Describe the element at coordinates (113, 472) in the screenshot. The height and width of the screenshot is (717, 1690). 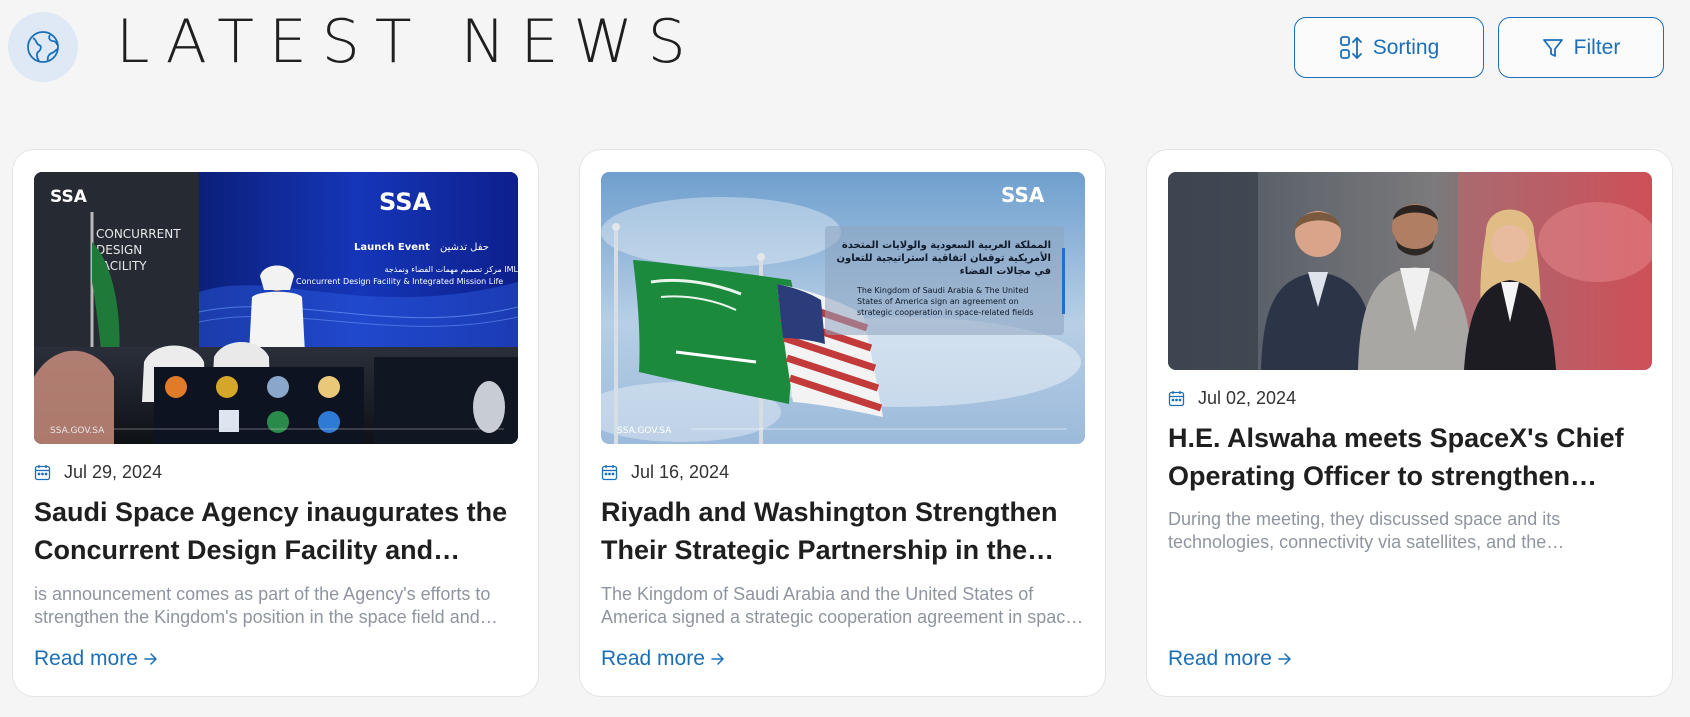
I see `news-date: Jul 29, 2024` at that location.